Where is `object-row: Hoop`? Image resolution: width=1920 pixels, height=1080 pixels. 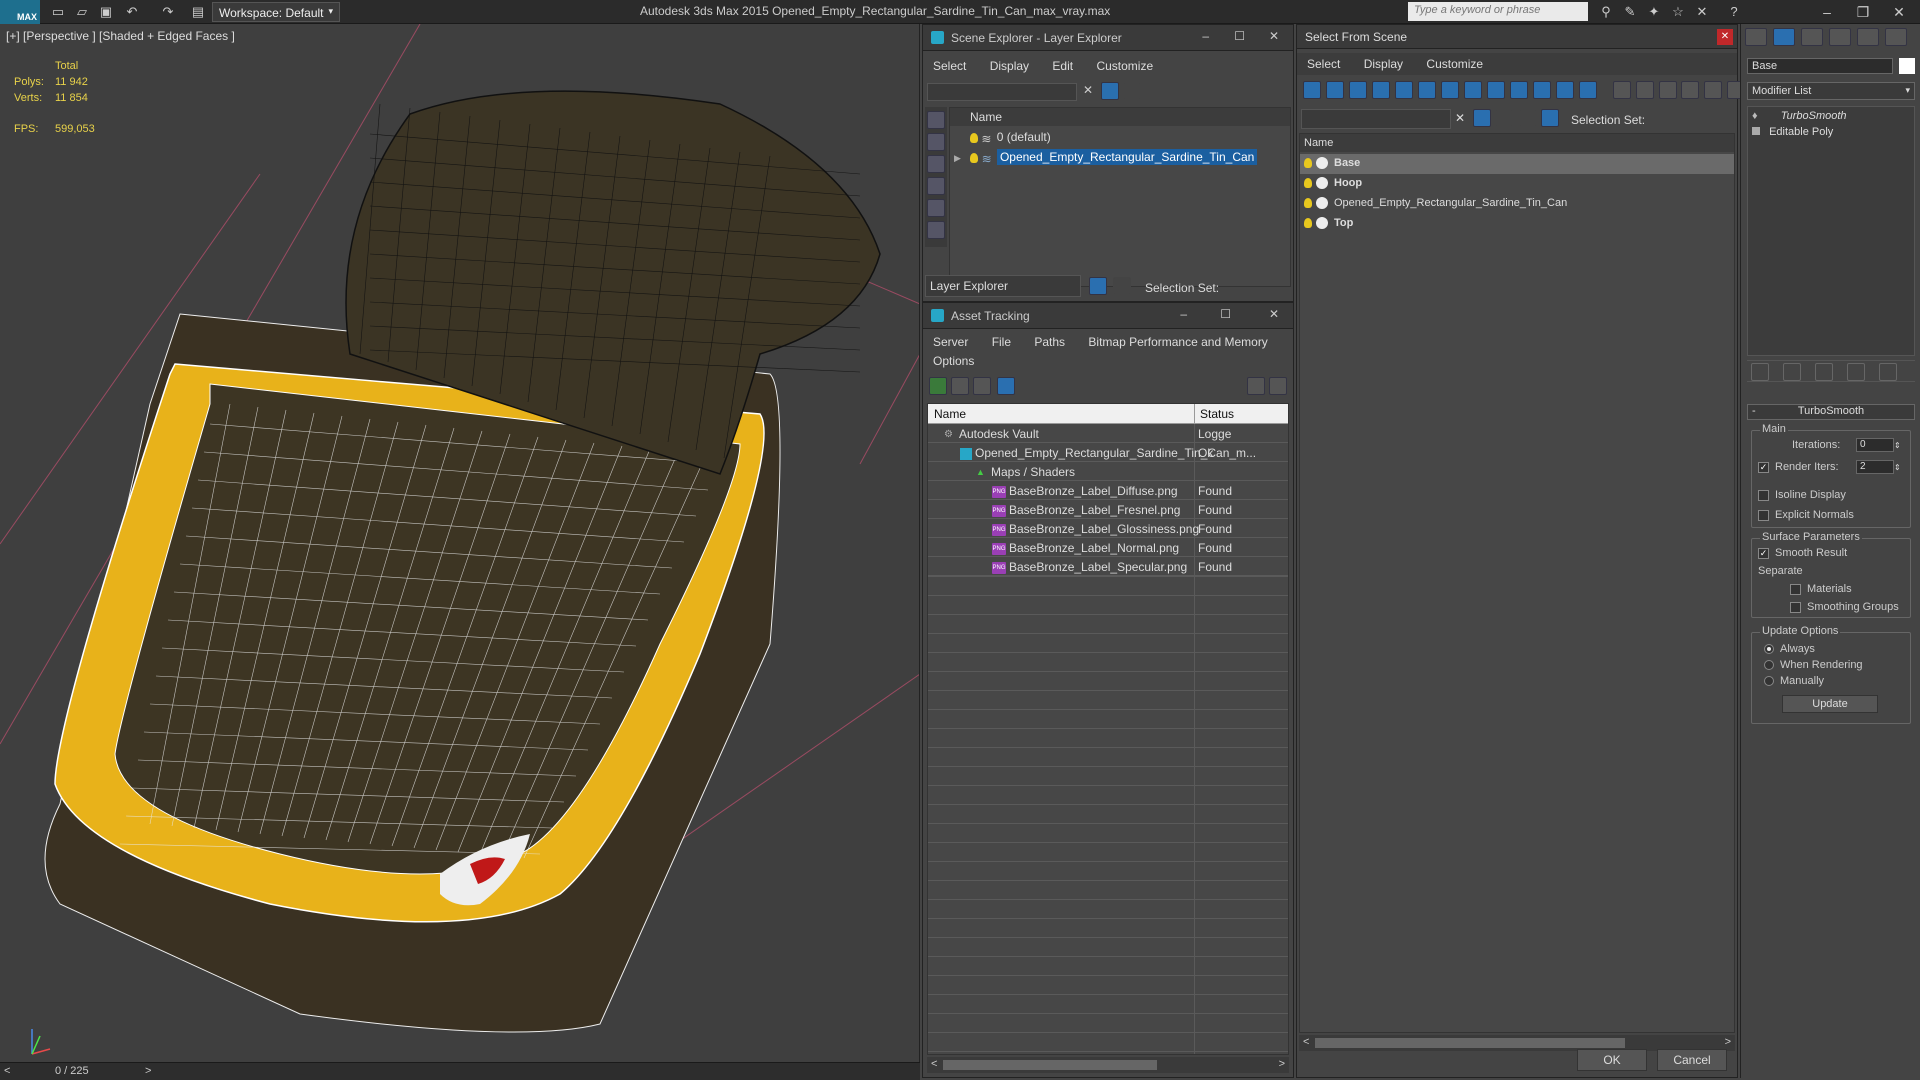
object-row: Hoop is located at coordinates (1517, 184).